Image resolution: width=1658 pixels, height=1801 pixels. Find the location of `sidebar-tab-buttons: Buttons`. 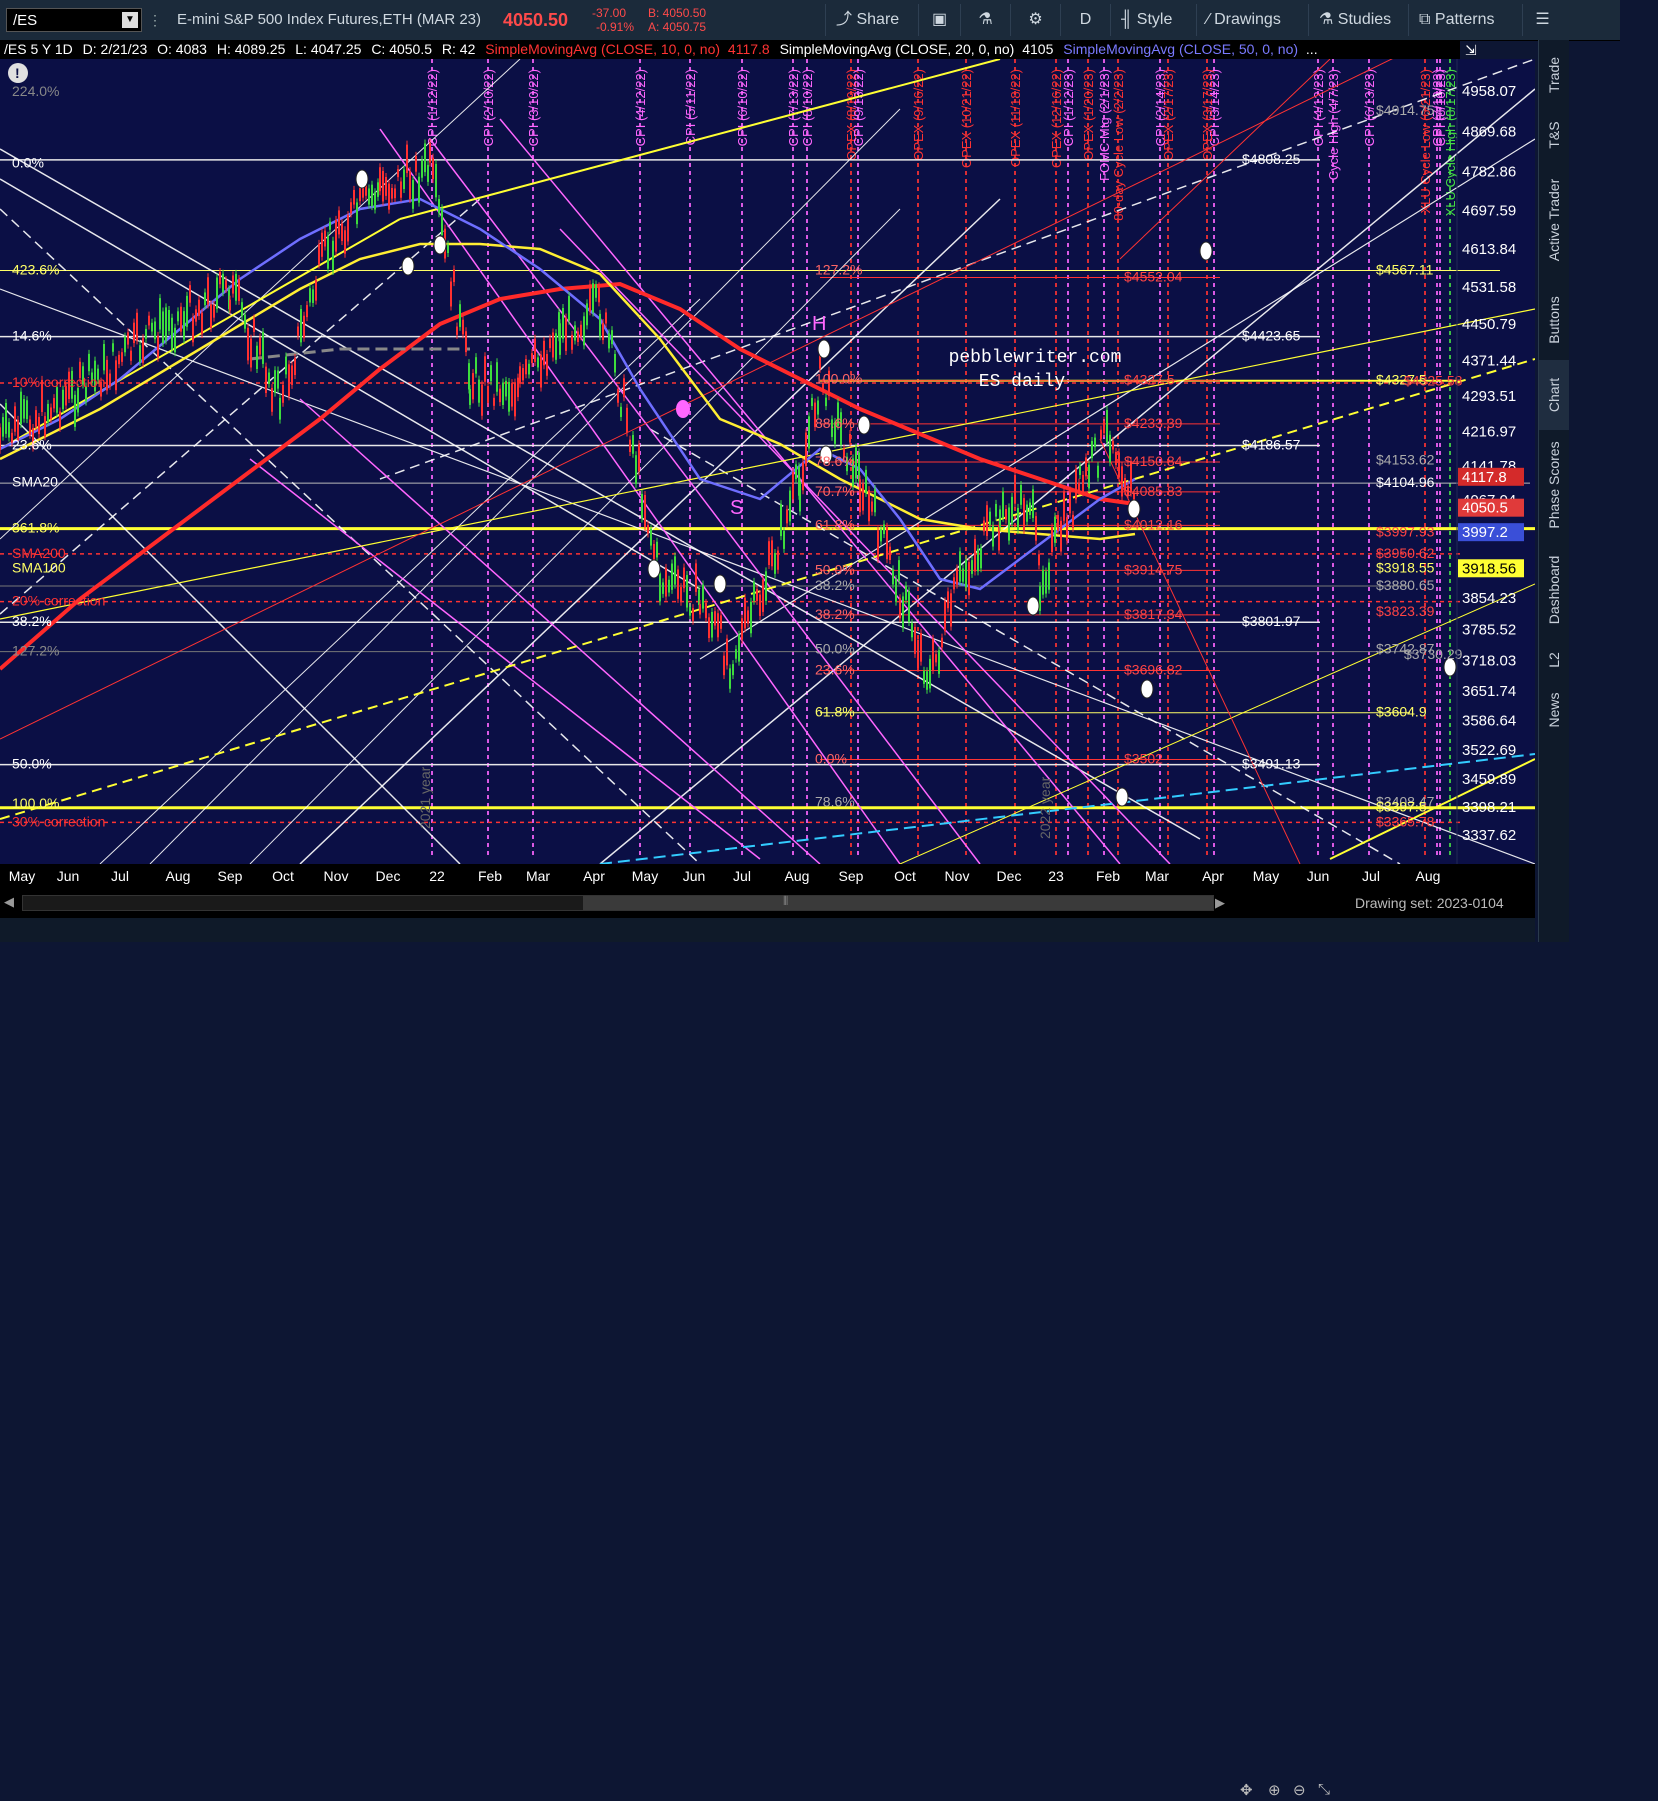

sidebar-tab-buttons: Buttons is located at coordinates (1554, 320).